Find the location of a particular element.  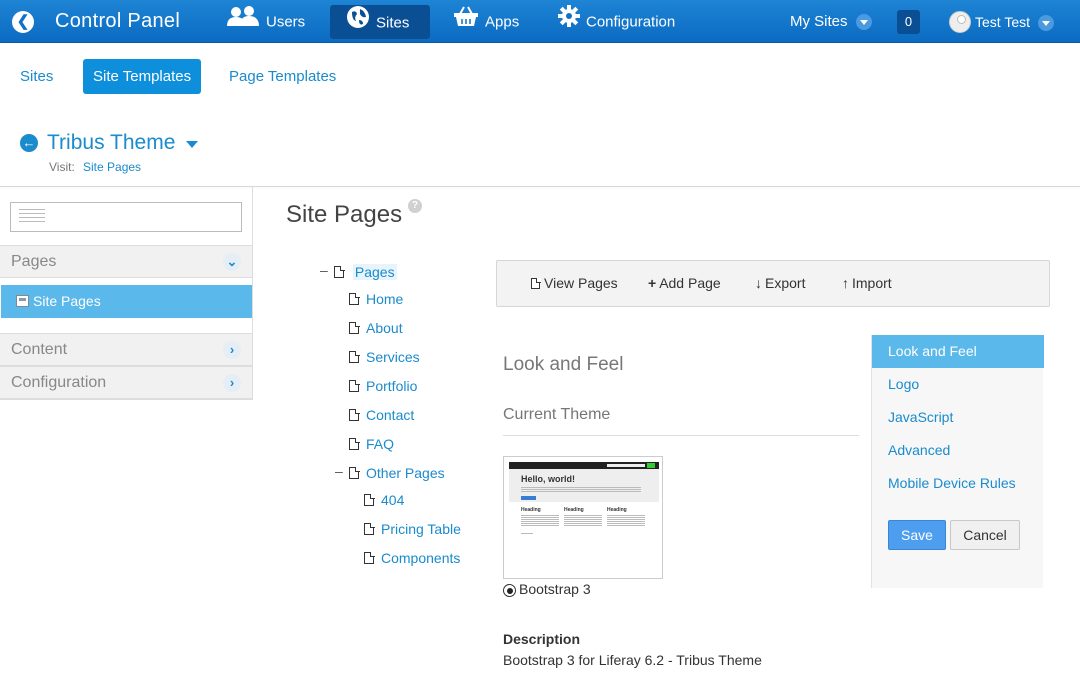

theme-thumbnail: Hello, world! Heading Heading Heading is located at coordinates (583, 517).